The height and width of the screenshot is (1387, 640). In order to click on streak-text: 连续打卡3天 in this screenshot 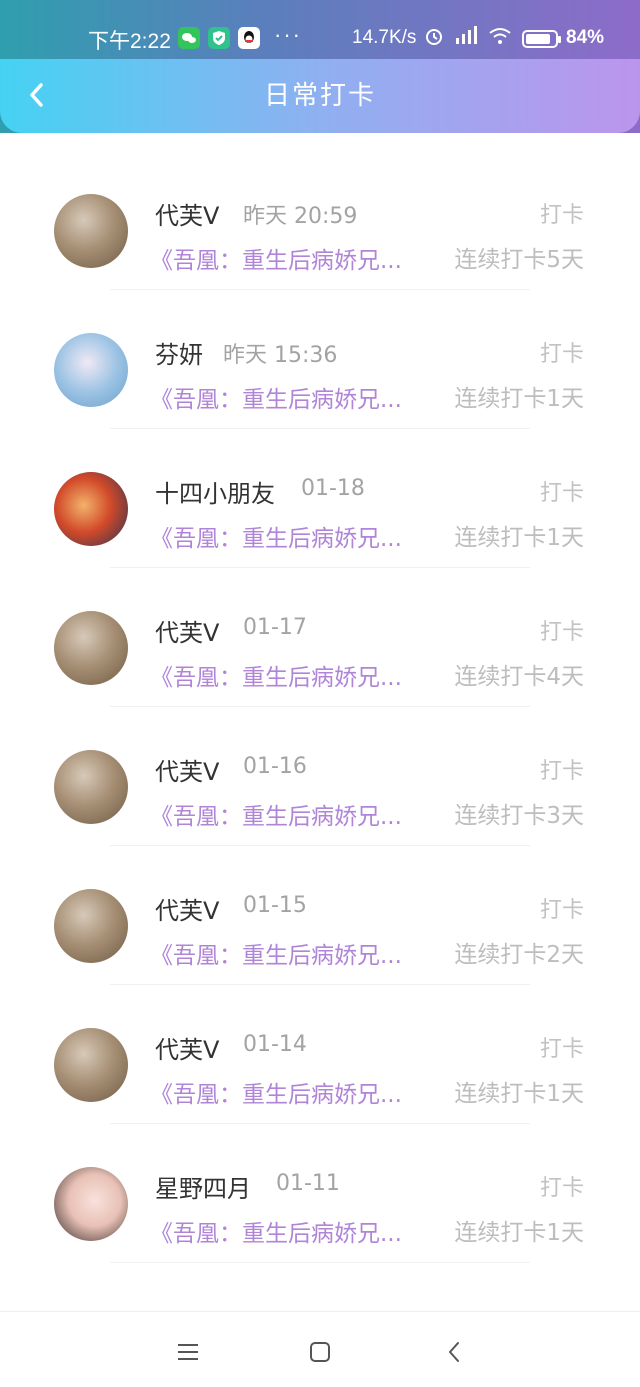, I will do `click(519, 816)`.